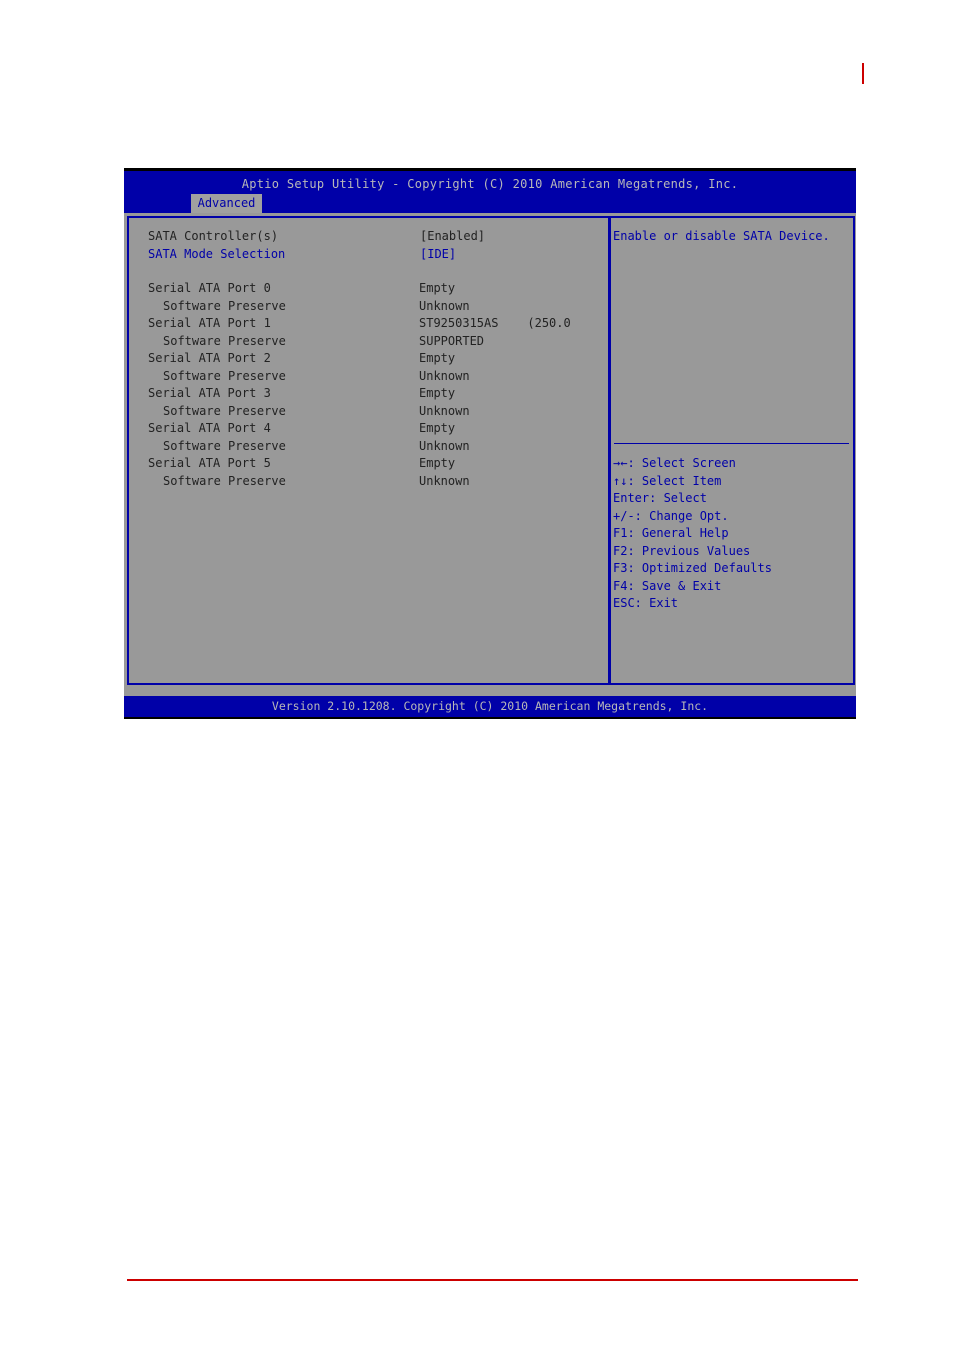 The width and height of the screenshot is (954, 1352). I want to click on bottom-border, so click(490, 718).